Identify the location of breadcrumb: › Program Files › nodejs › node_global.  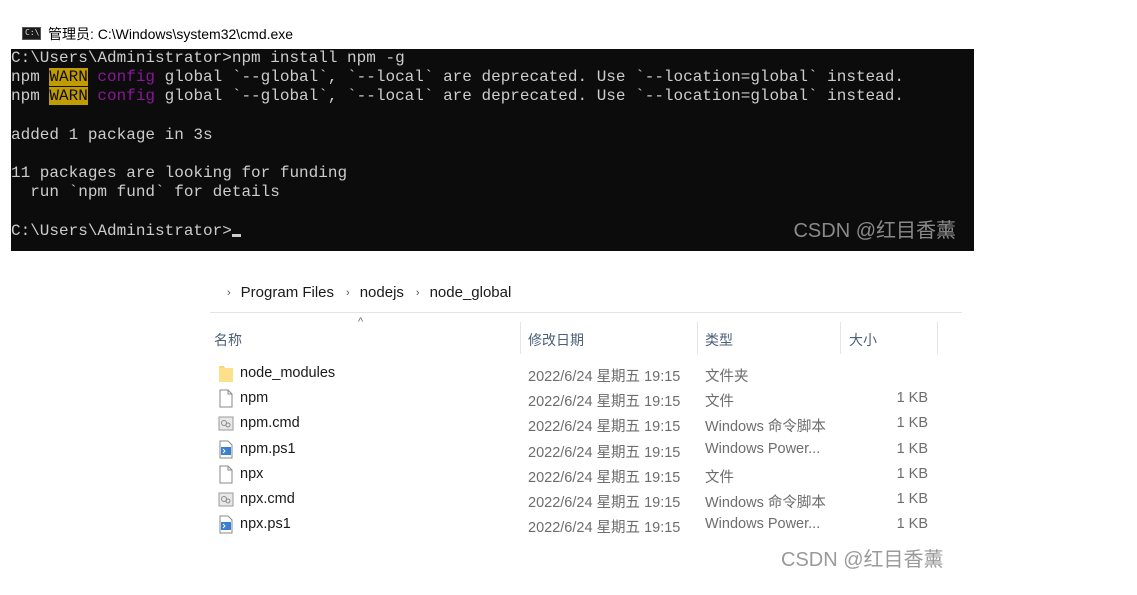
(362, 292).